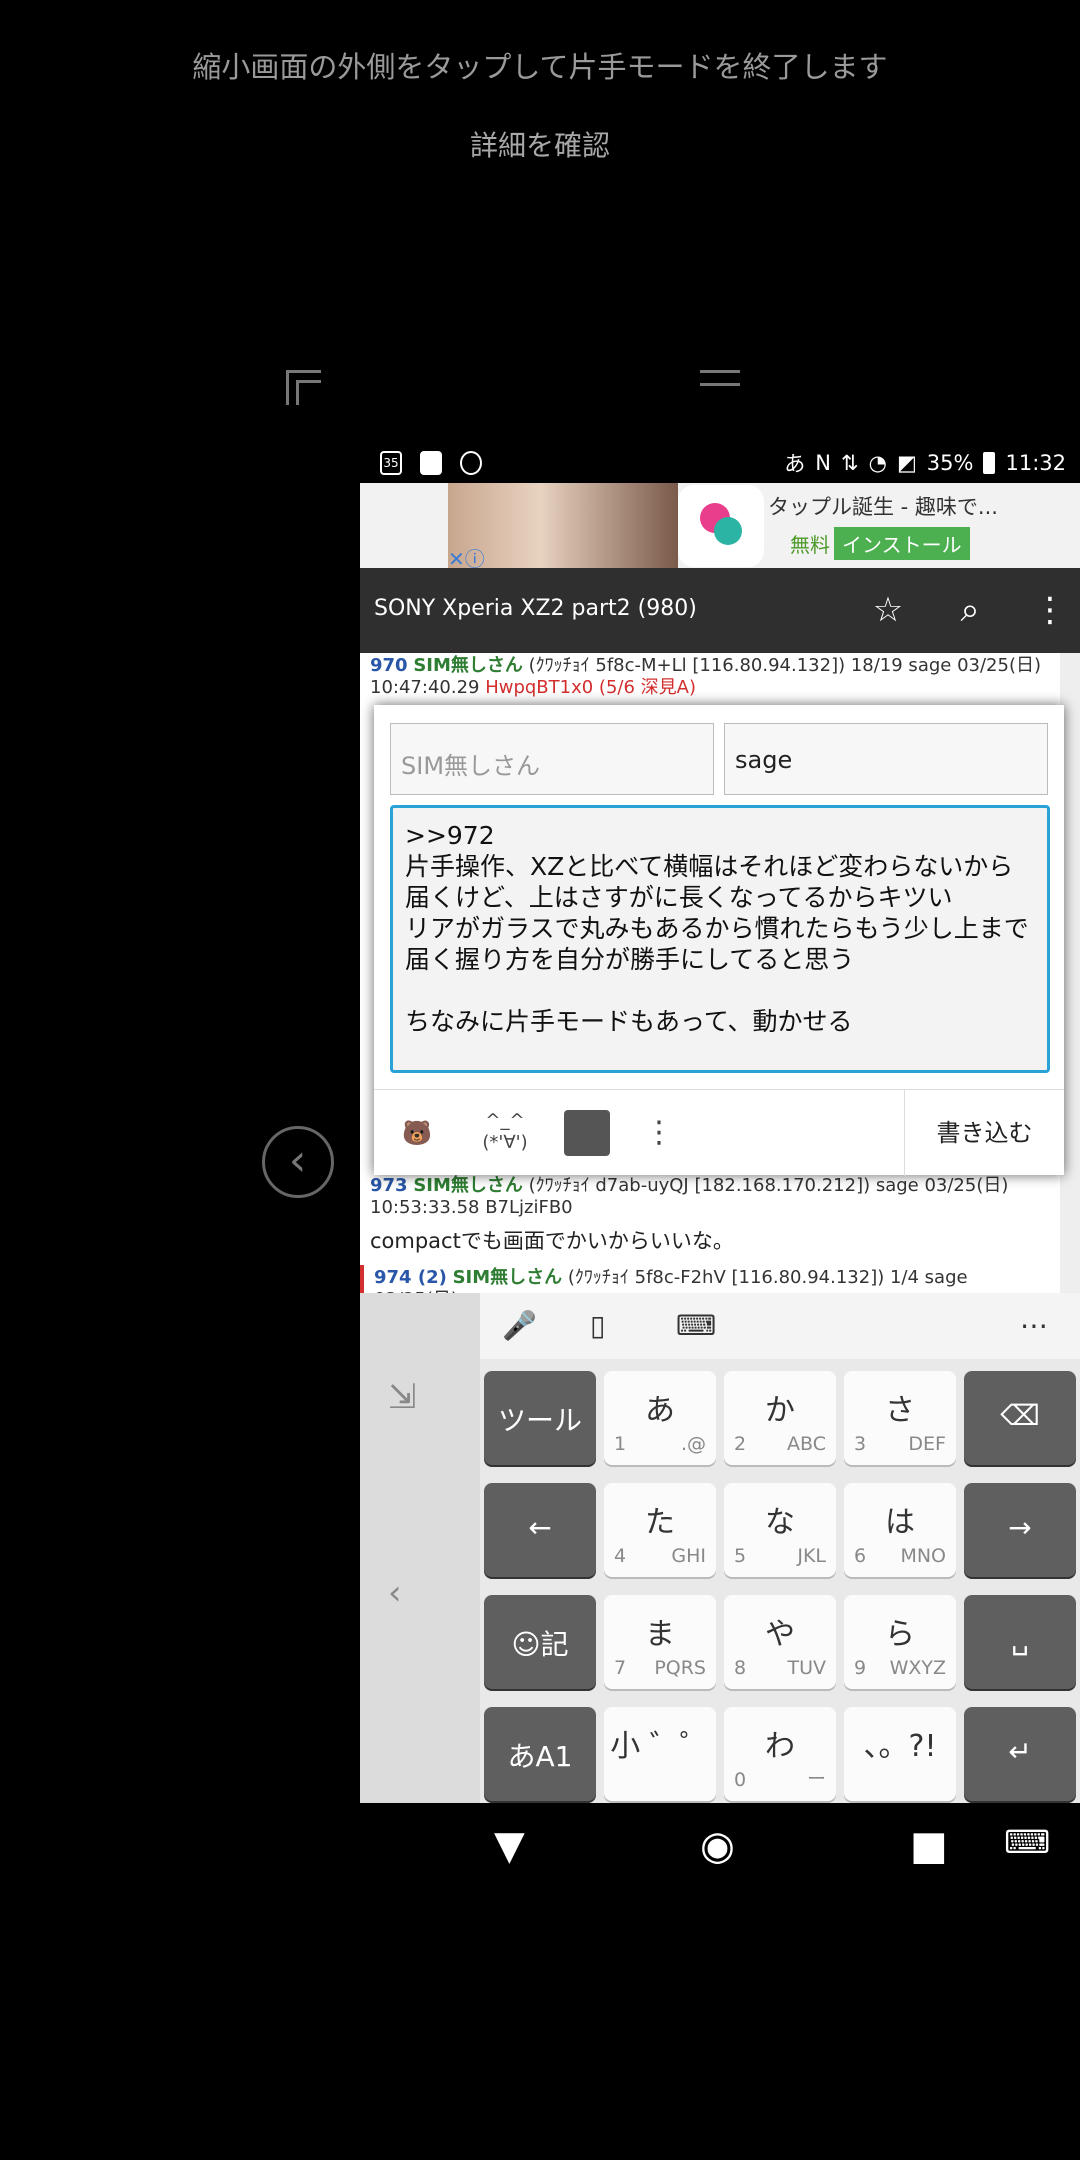  What do you see at coordinates (719, 1132) in the screenshot?
I see `compose-toolbar: 🐻 ^_^ (*'∀') ⋮ 書き込む` at bounding box center [719, 1132].